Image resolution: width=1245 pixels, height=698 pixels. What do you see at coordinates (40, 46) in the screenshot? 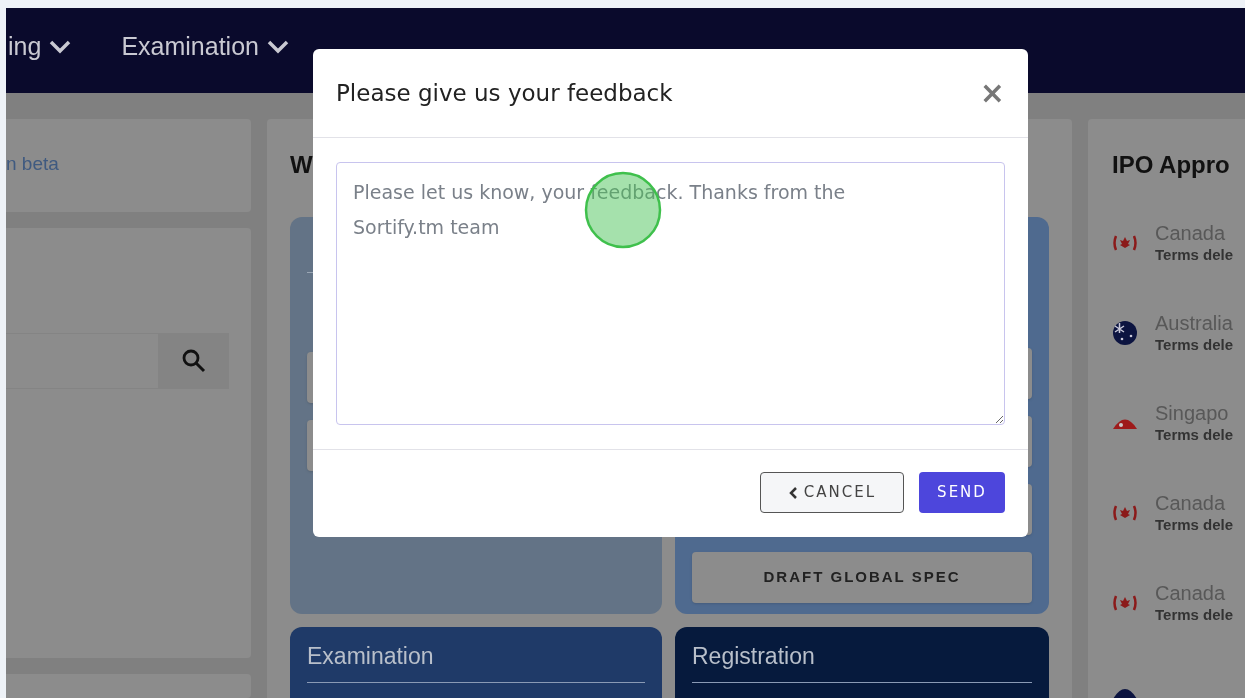
I see `nav-menu: ing` at bounding box center [40, 46].